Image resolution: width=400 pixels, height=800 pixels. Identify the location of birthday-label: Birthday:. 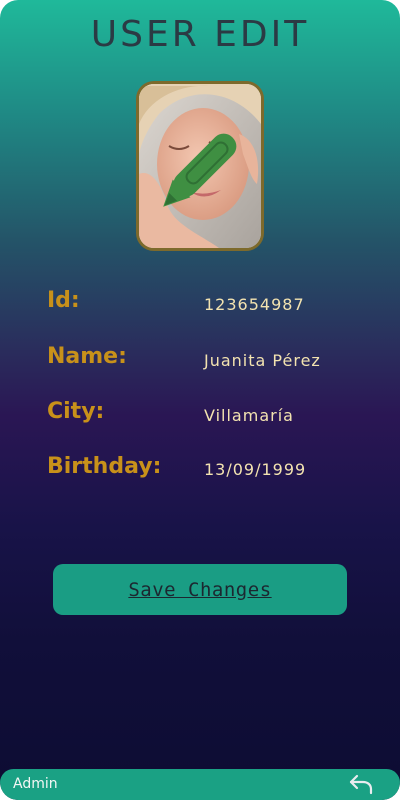
(104, 466).